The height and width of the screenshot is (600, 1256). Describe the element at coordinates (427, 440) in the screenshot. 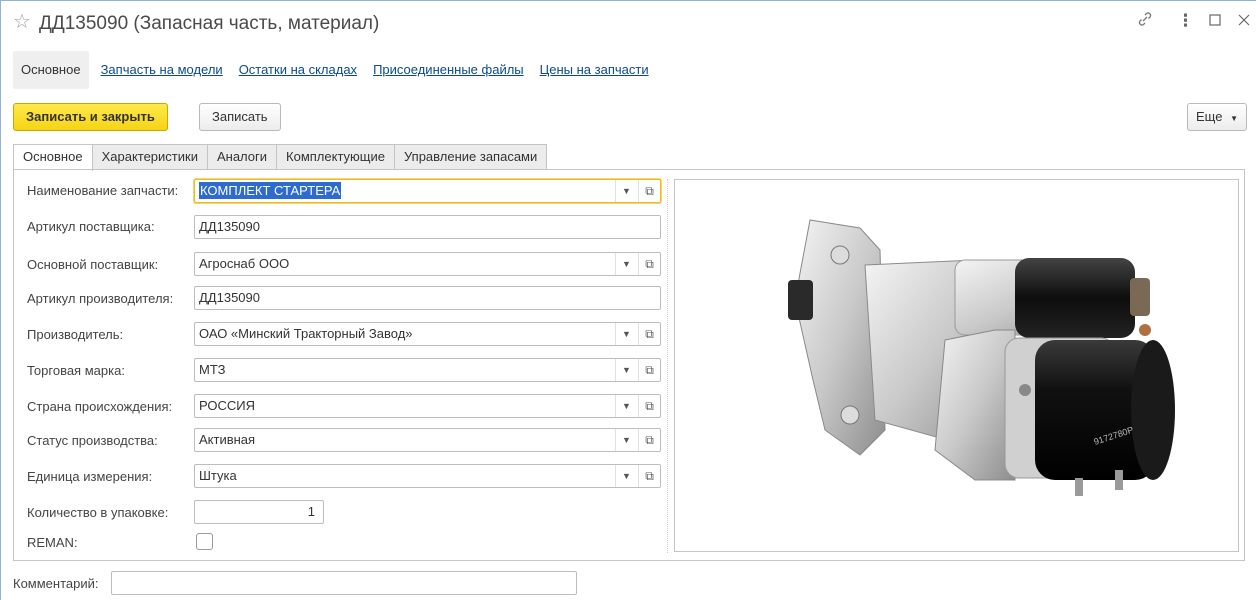

I see `status-field: Активная ▼ ⧉` at that location.